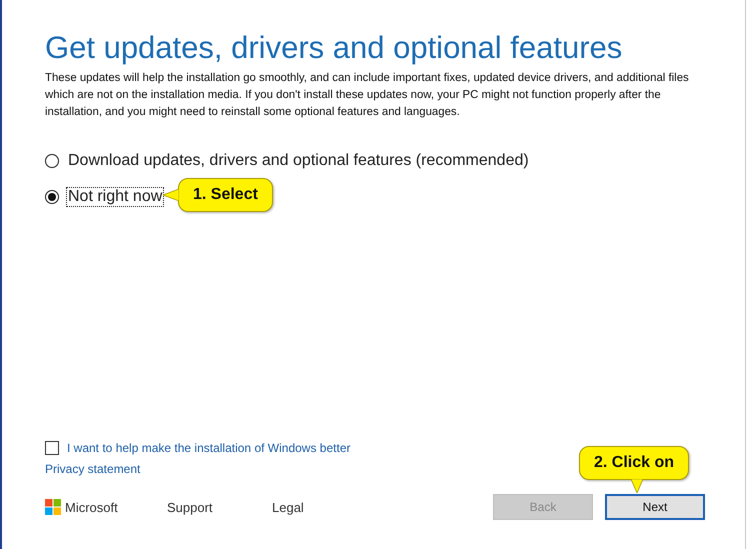 Image resolution: width=750 pixels, height=549 pixels. What do you see at coordinates (324, 507) in the screenshot?
I see `footer-link: Legal` at bounding box center [324, 507].